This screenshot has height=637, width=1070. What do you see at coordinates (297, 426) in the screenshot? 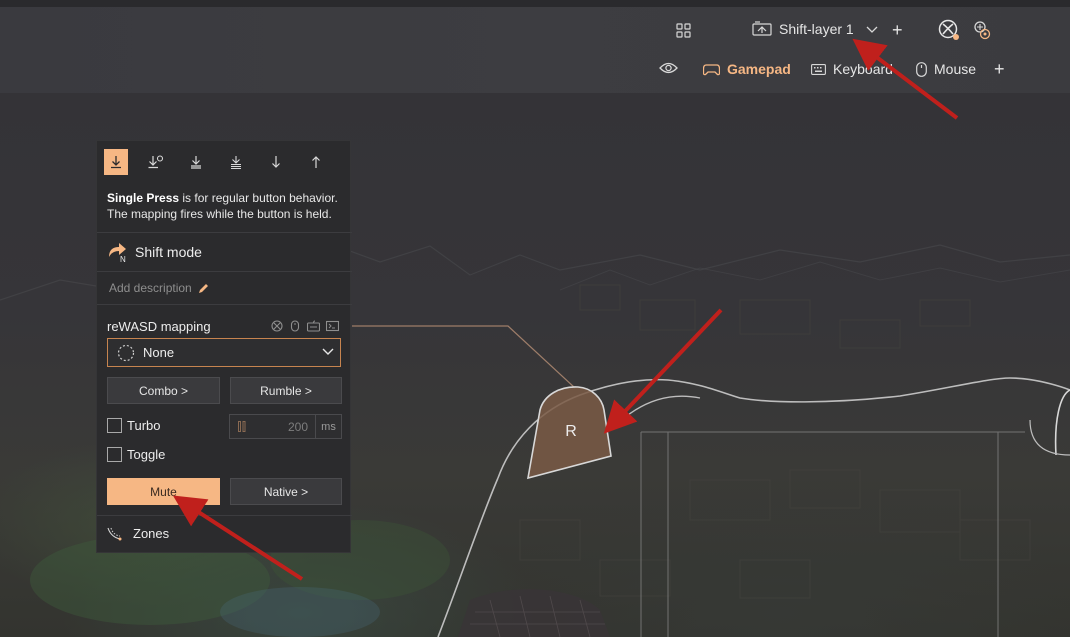
I see `turbo-delay-value: 200` at bounding box center [297, 426].